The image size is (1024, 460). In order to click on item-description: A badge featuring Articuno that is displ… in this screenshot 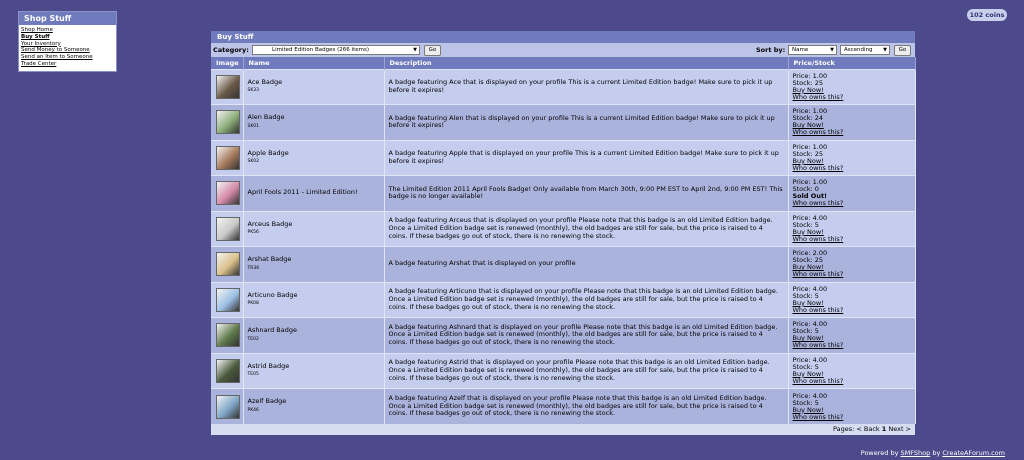, I will do `click(586, 299)`.